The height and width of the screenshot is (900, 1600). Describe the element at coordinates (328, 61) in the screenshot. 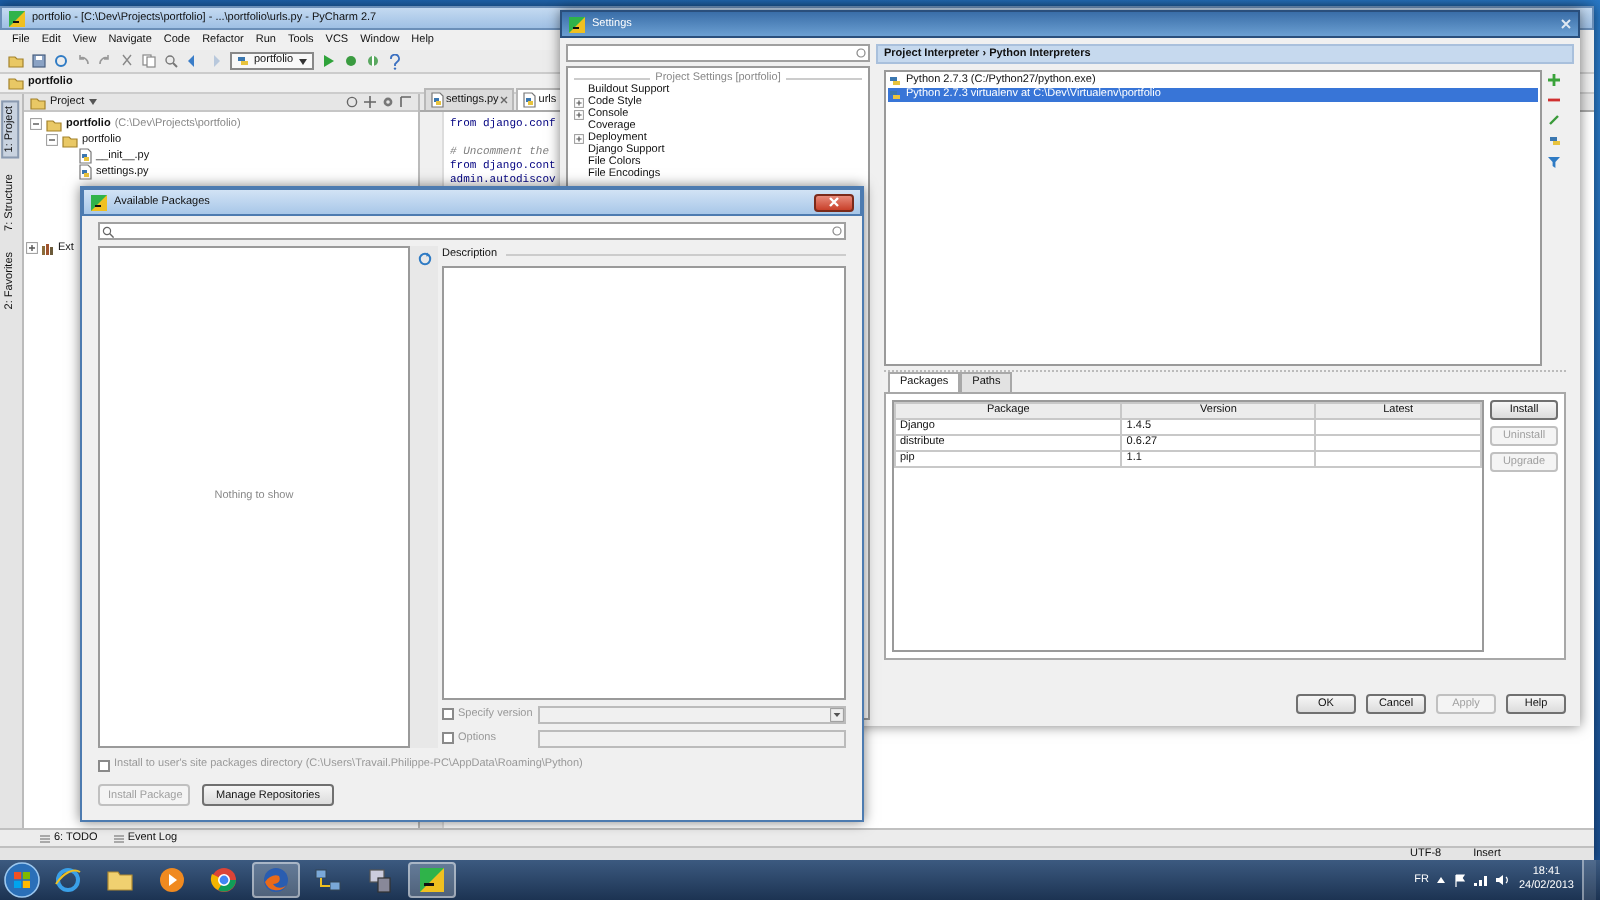

I see `run-icon` at that location.